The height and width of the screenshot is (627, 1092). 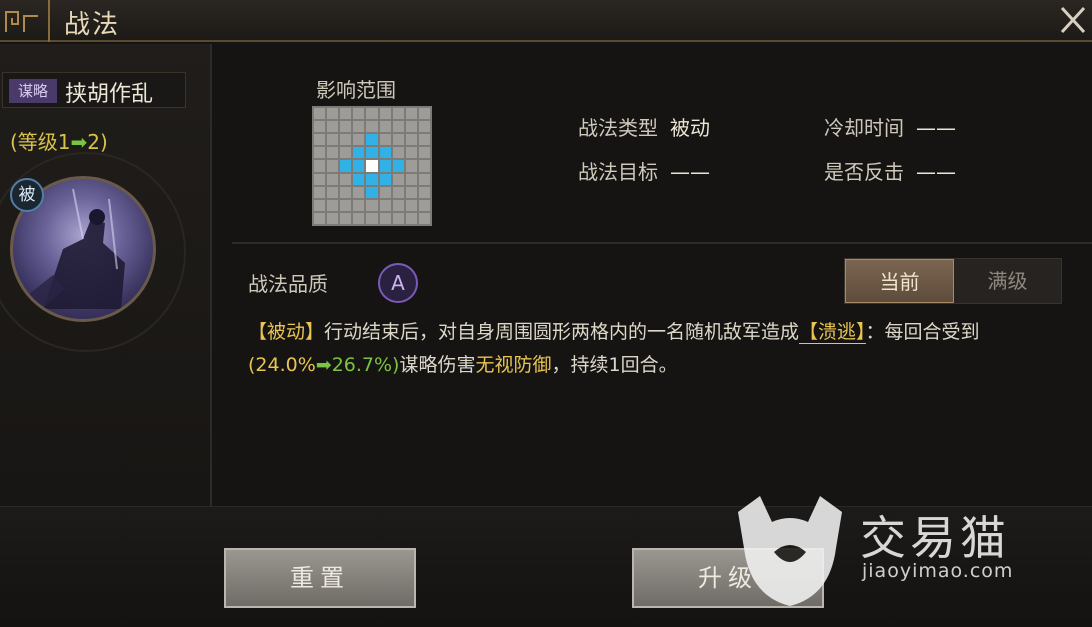 I want to click on level-to: 2), so click(x=97, y=142).